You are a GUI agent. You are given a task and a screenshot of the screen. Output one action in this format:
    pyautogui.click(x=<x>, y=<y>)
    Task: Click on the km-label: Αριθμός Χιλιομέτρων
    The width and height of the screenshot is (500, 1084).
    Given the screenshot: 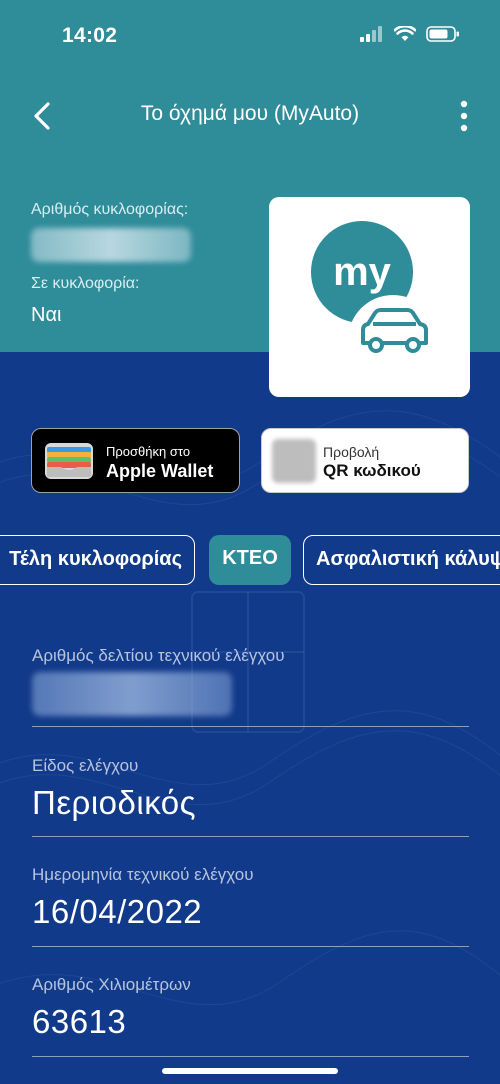 What is the action you would take?
    pyautogui.click(x=111, y=984)
    